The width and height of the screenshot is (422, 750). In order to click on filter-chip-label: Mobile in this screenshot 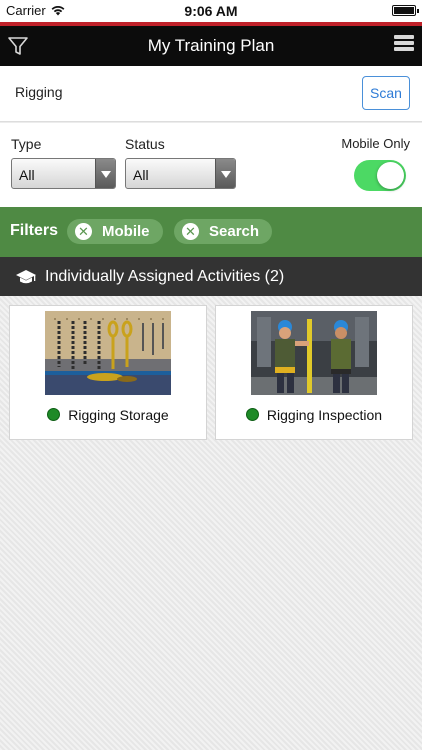, I will do `click(126, 231)`.